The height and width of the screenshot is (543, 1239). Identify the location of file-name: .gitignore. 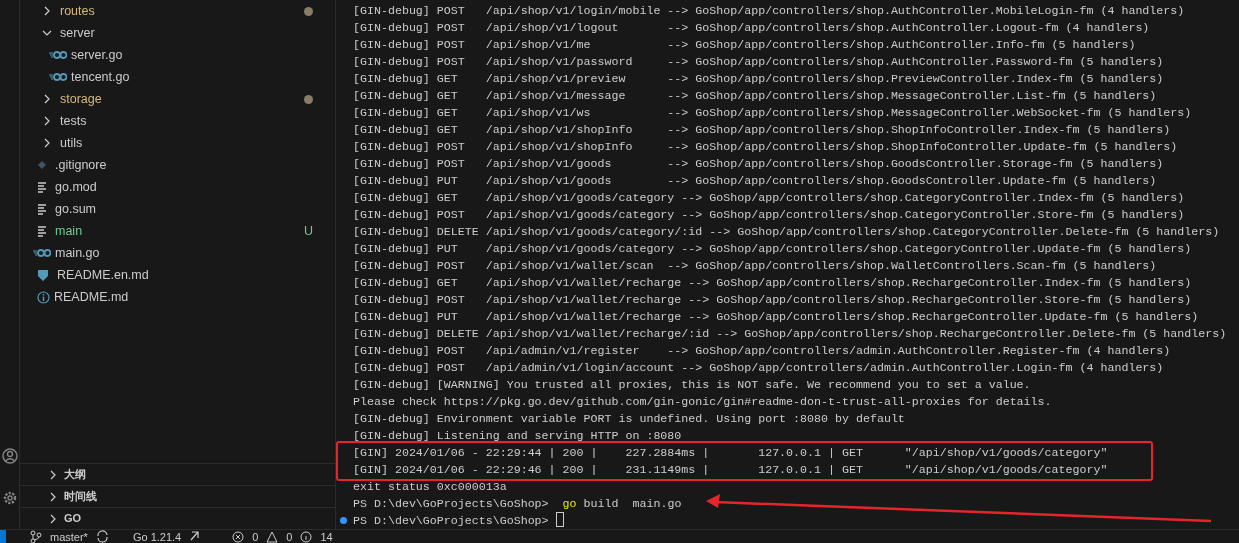
(195, 165).